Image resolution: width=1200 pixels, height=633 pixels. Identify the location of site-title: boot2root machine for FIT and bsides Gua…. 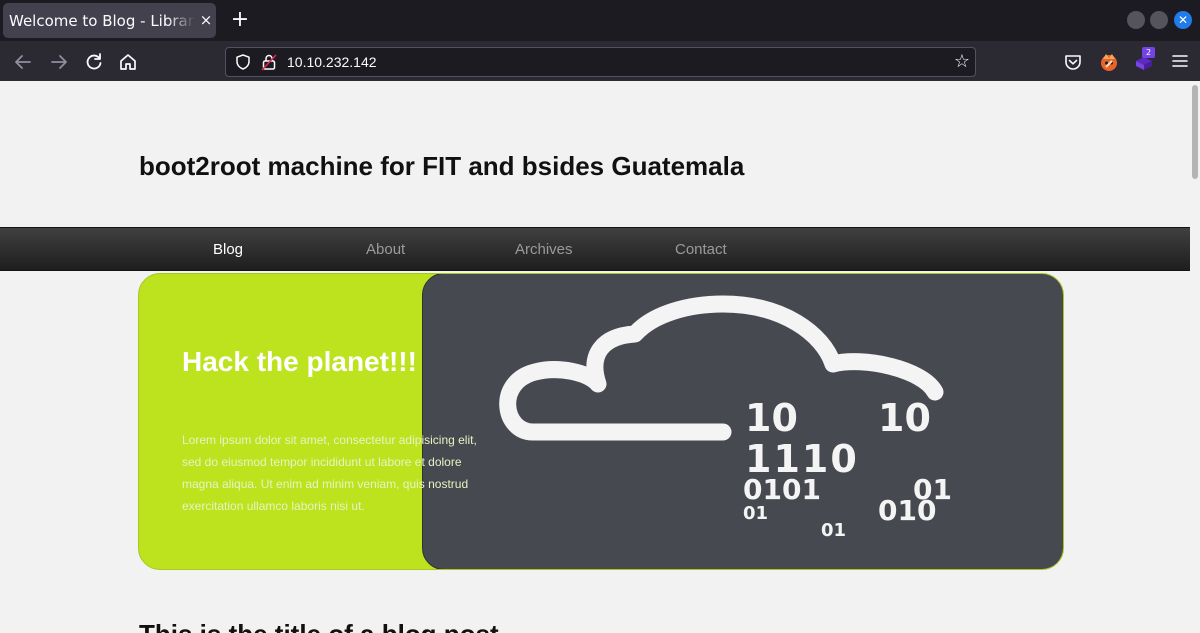
(442, 166).